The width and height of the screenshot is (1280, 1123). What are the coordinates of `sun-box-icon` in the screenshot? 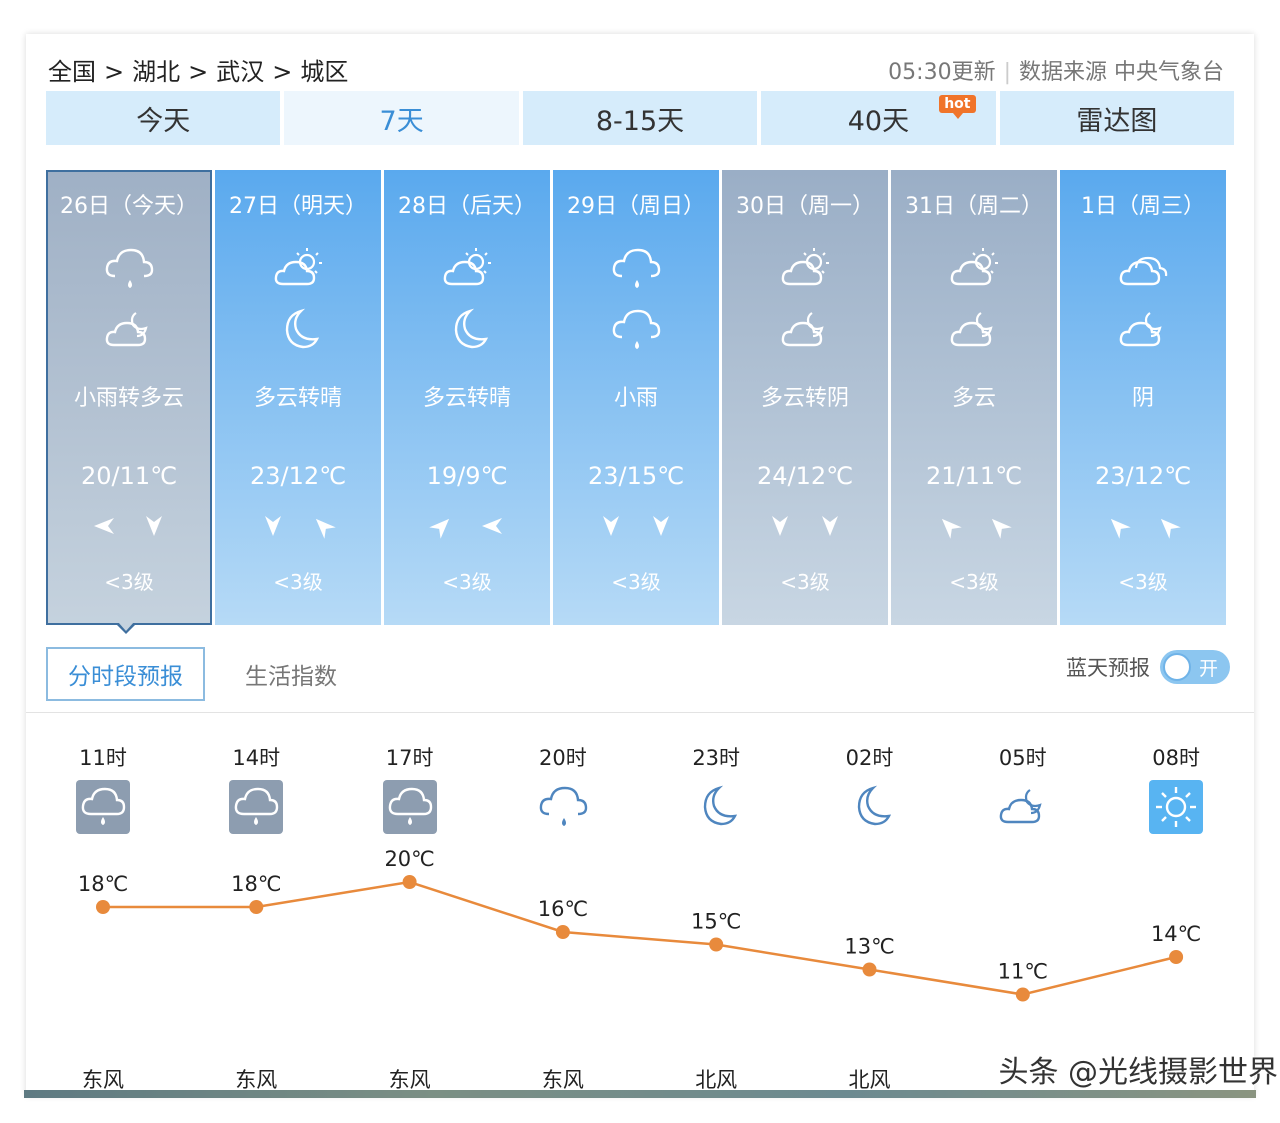 It's located at (1176, 807).